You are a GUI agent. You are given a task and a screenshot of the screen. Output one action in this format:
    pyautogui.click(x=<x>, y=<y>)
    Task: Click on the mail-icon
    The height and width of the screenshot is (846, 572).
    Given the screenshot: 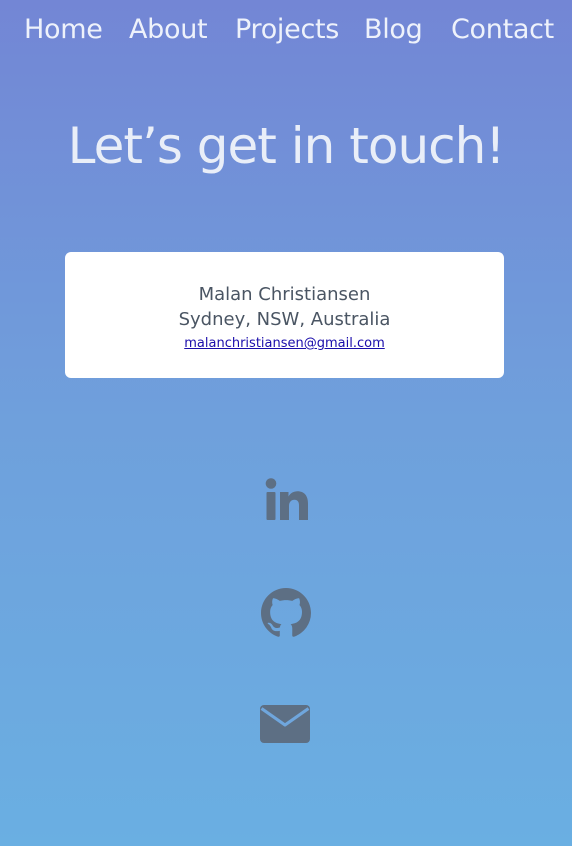 What is the action you would take?
    pyautogui.click(x=285, y=724)
    